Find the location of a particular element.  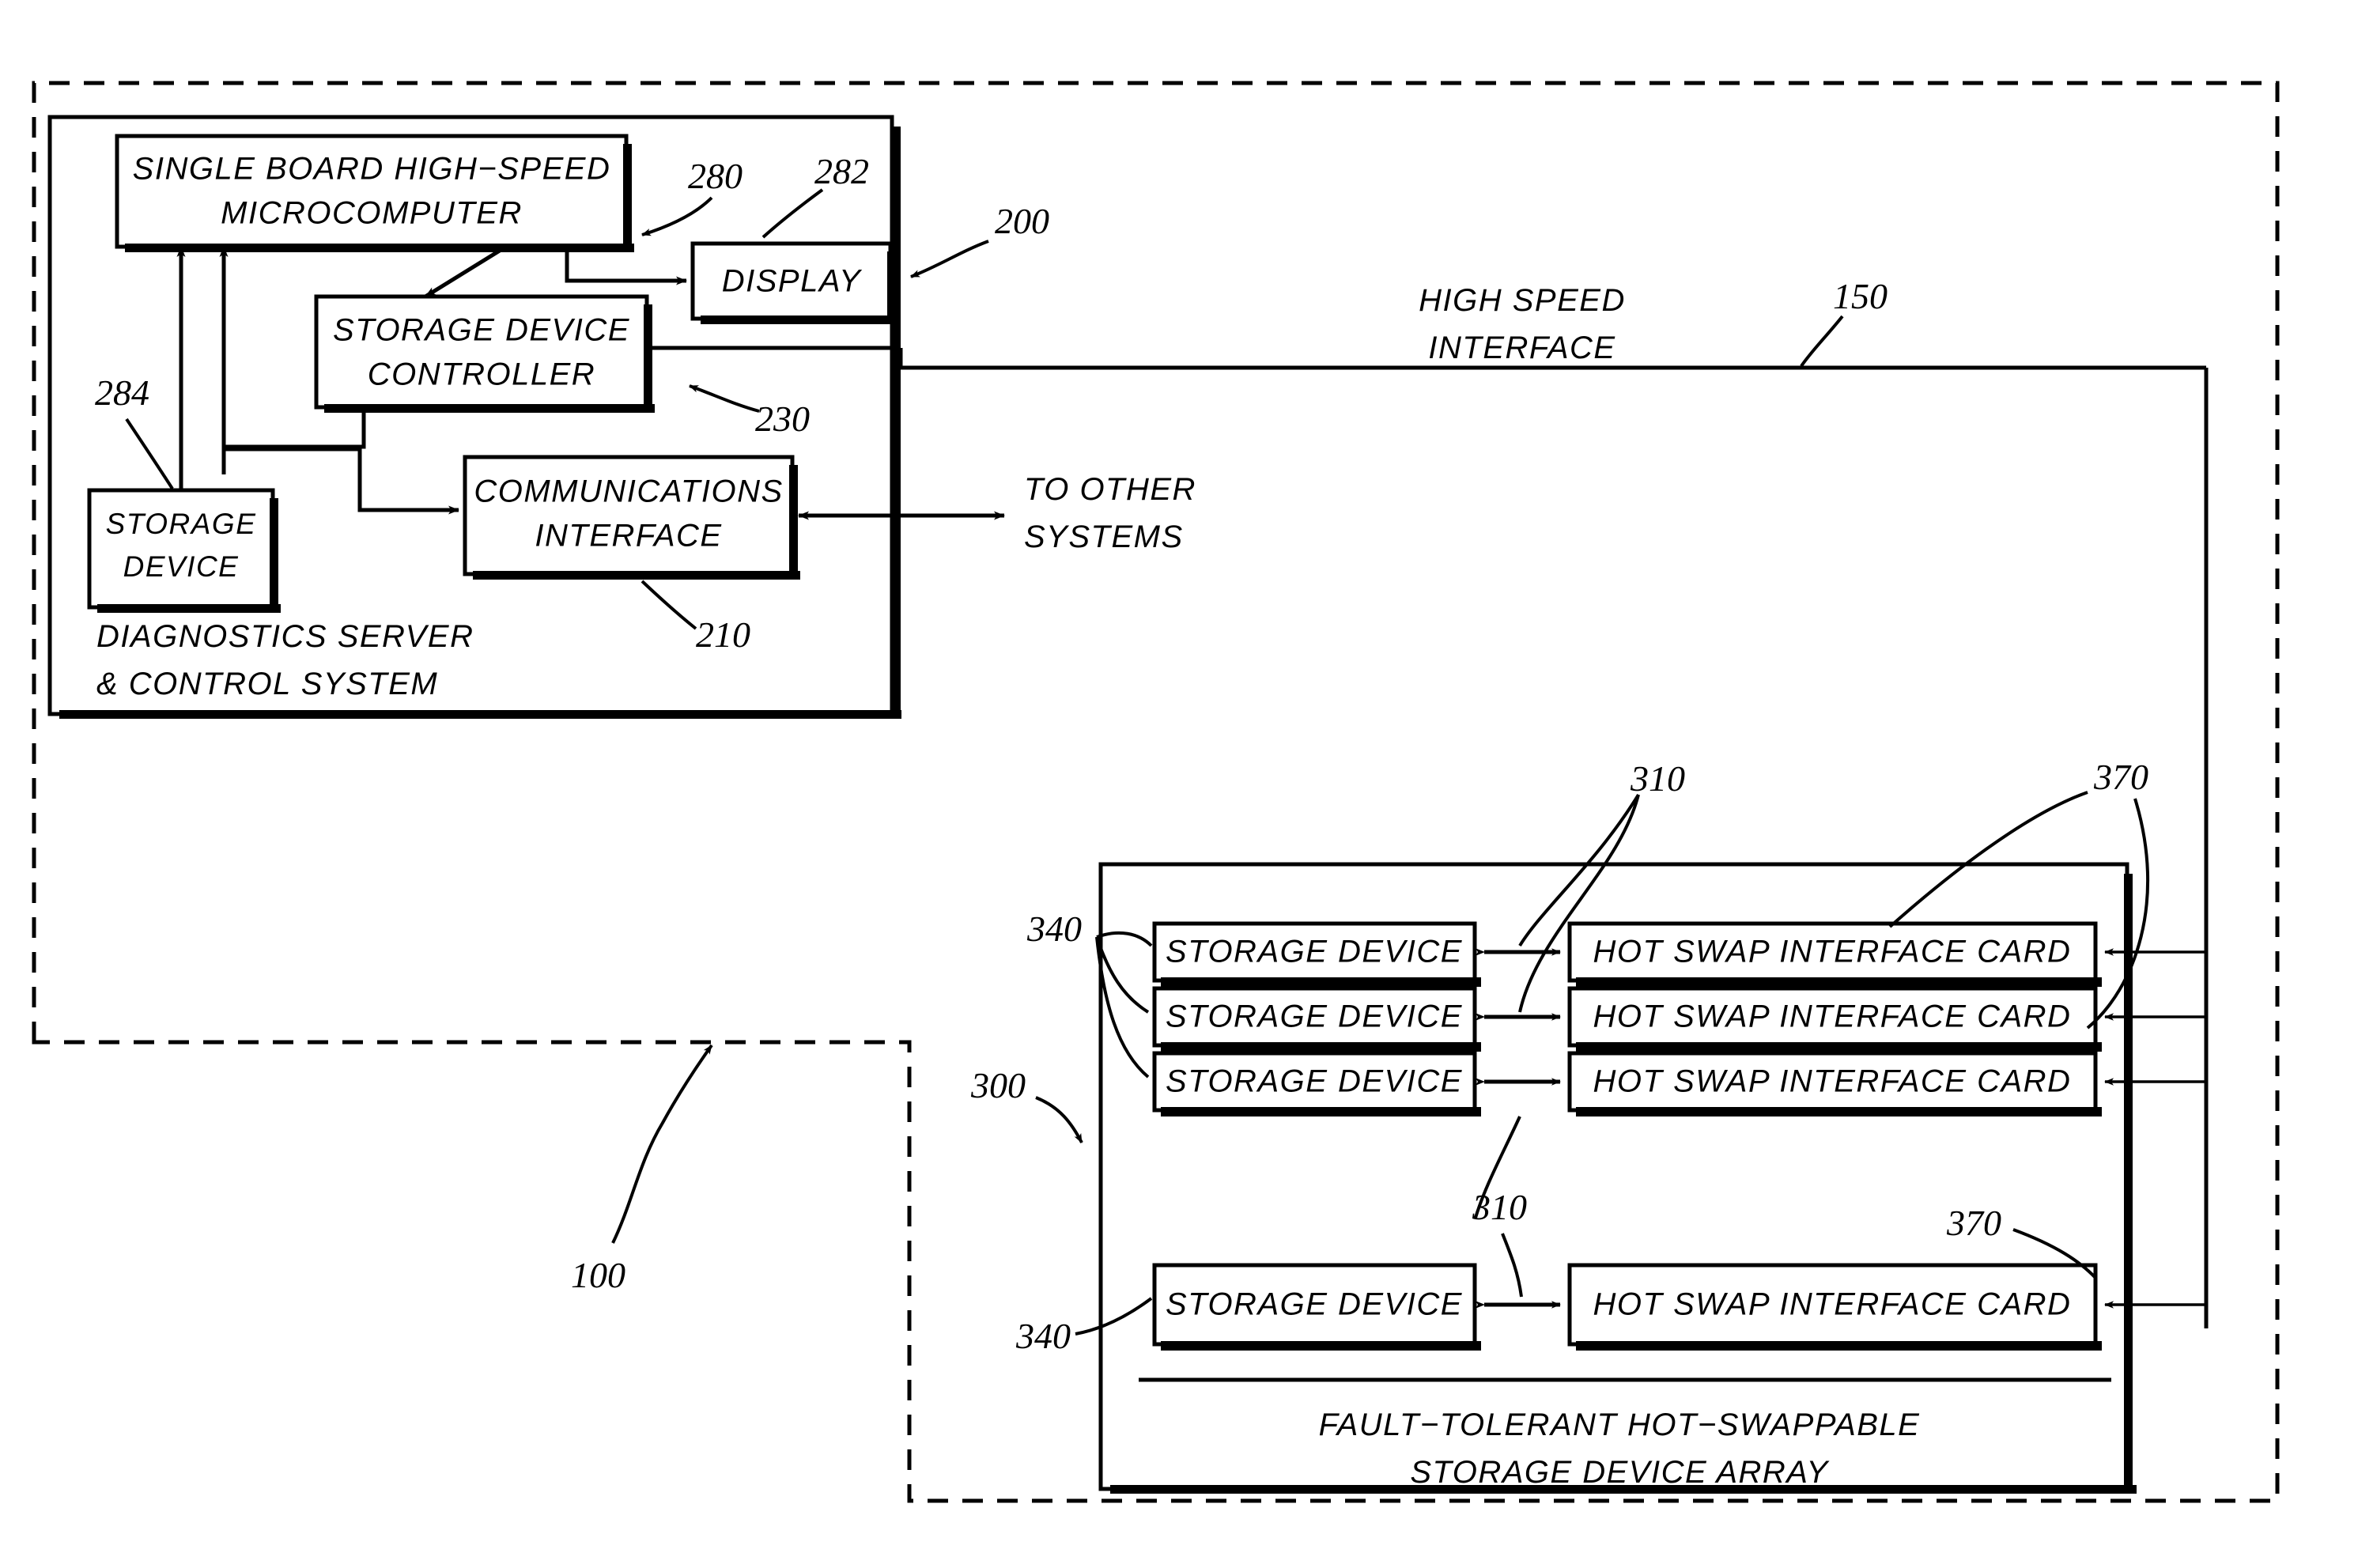

display-label: DISPLAY is located at coordinates (792, 281).